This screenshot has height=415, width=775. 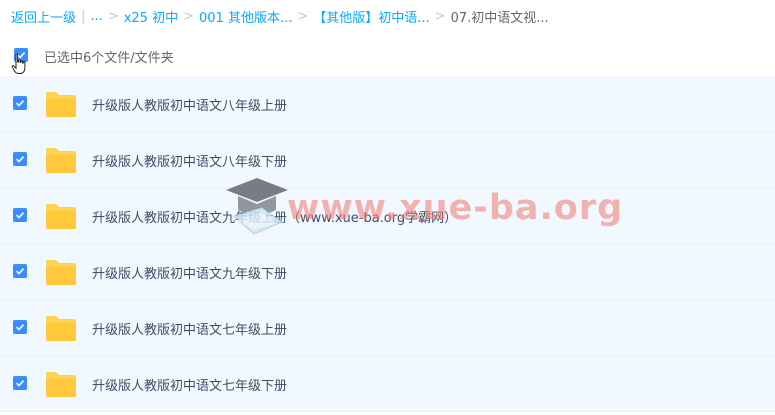 I want to click on file-row: 升级版人教版初中语文九年级上册（www.xue-ba.org学霸网）, so click(x=387, y=216).